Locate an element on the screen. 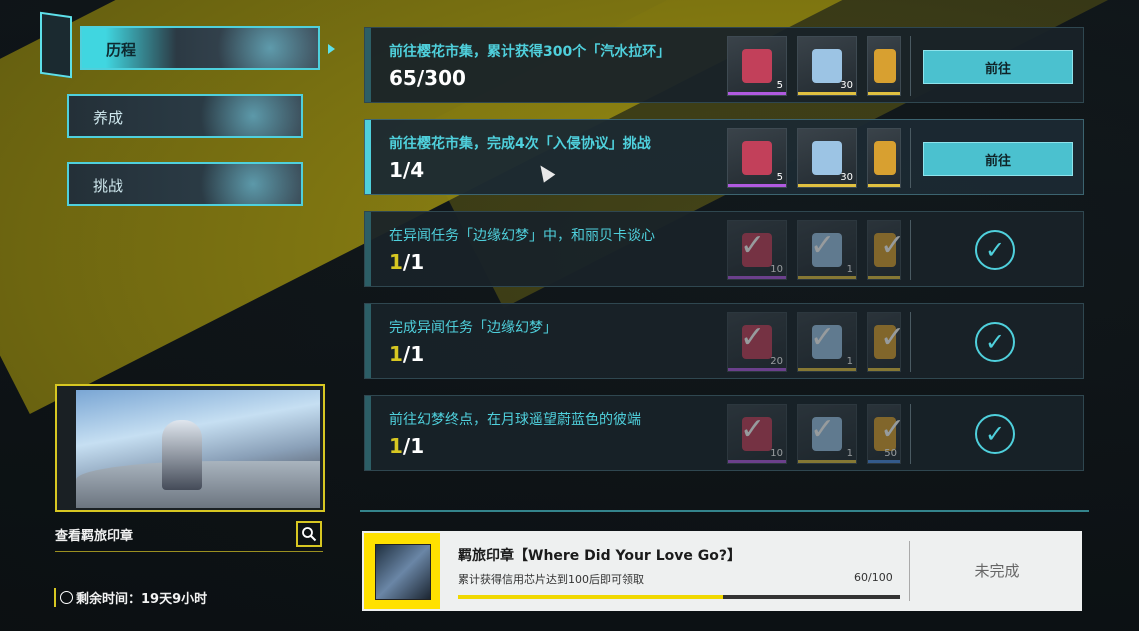  stamp-artwork is located at coordinates (198, 449).